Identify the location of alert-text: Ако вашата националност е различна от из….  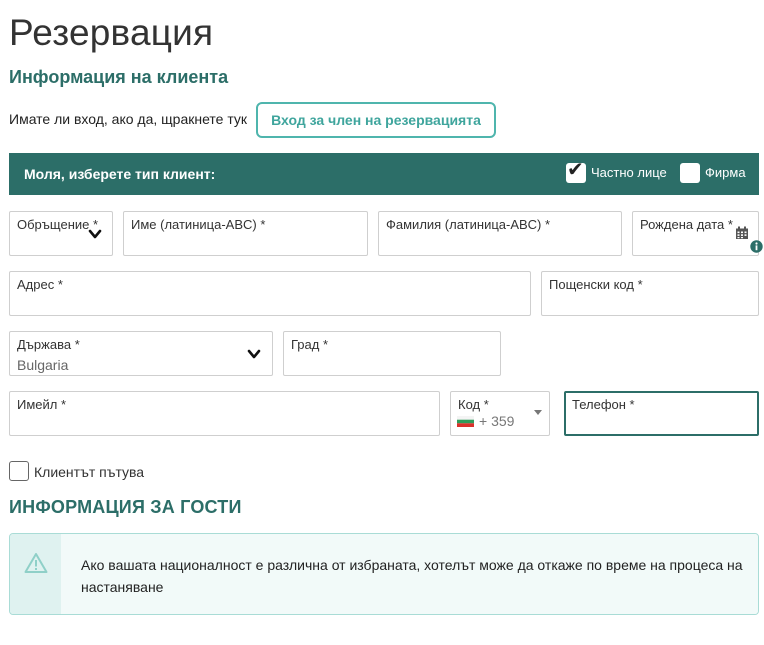
(412, 576).